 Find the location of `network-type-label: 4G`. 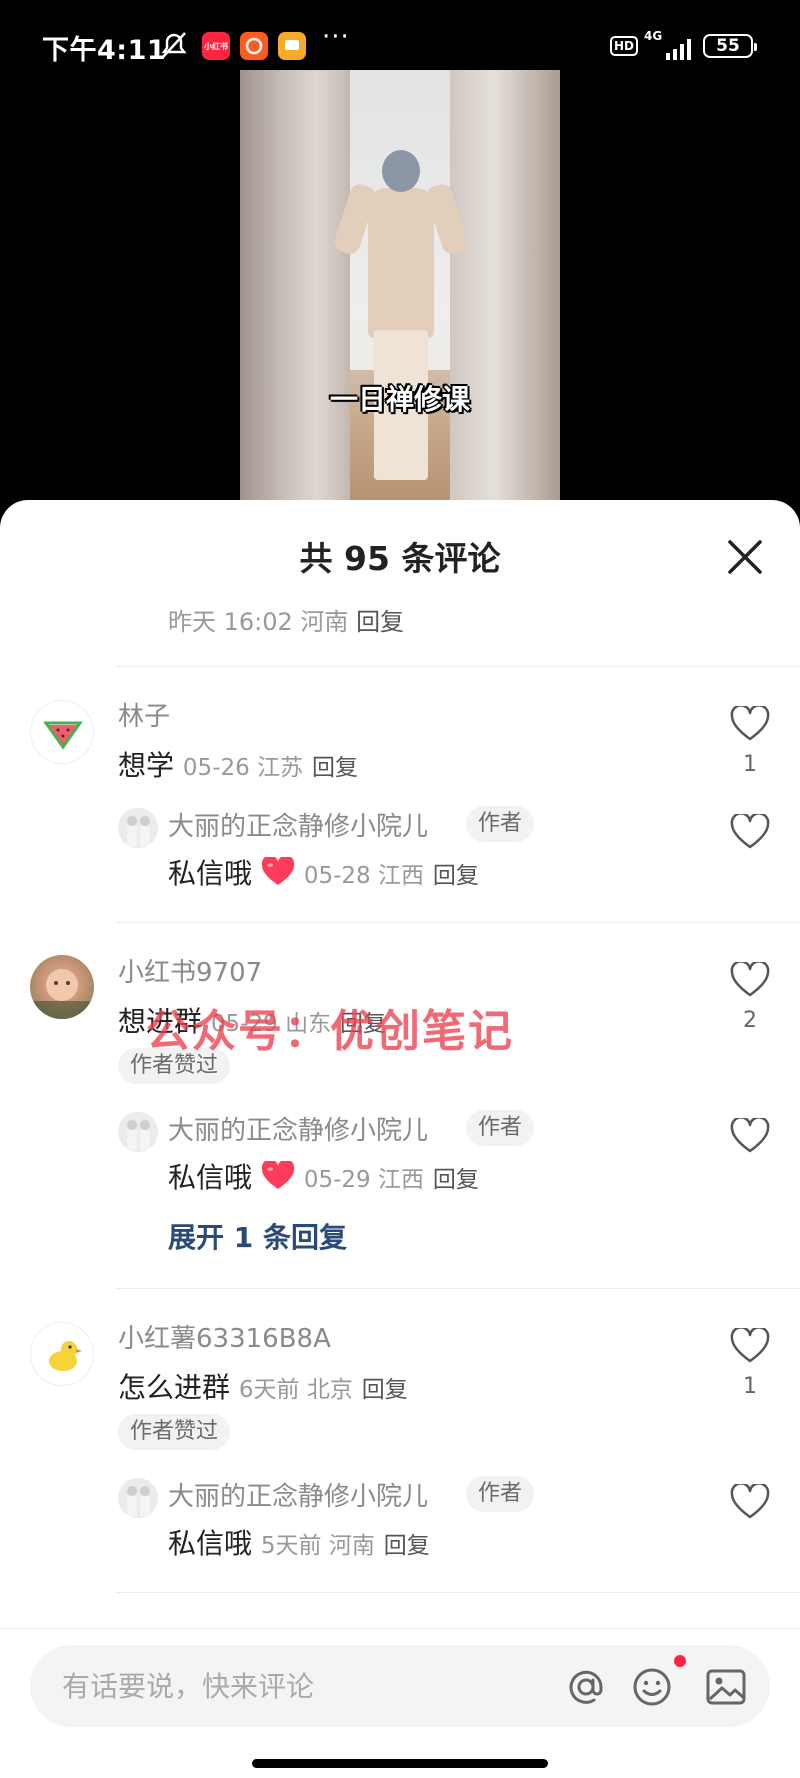

network-type-label: 4G is located at coordinates (653, 36).